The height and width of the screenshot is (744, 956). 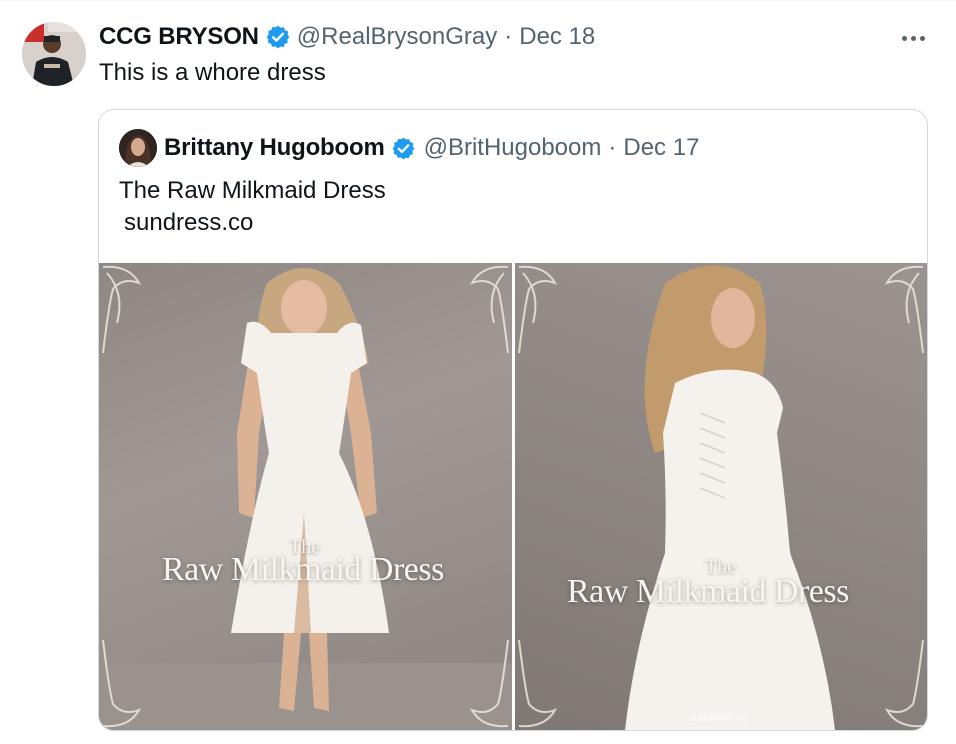 What do you see at coordinates (274, 148) in the screenshot?
I see `quoted-author-name: Brittany Hugoboom` at bounding box center [274, 148].